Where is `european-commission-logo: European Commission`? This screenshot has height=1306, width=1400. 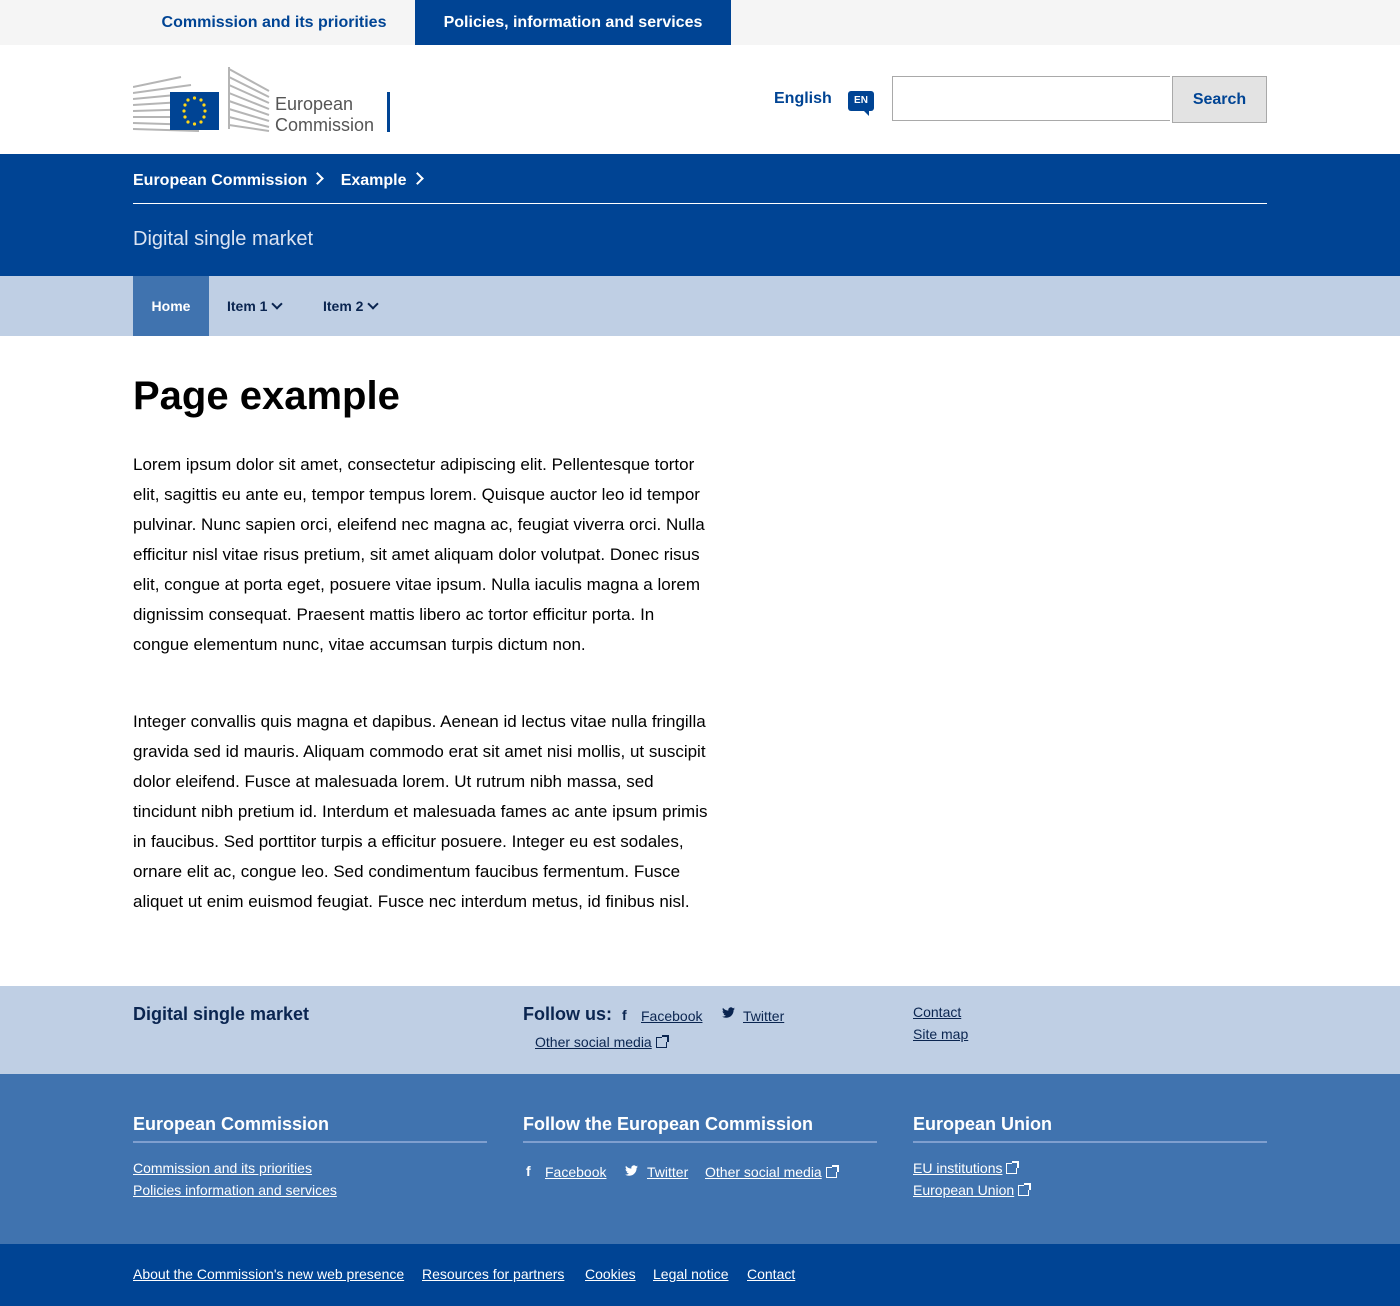 european-commission-logo: European Commission is located at coordinates (262, 100).